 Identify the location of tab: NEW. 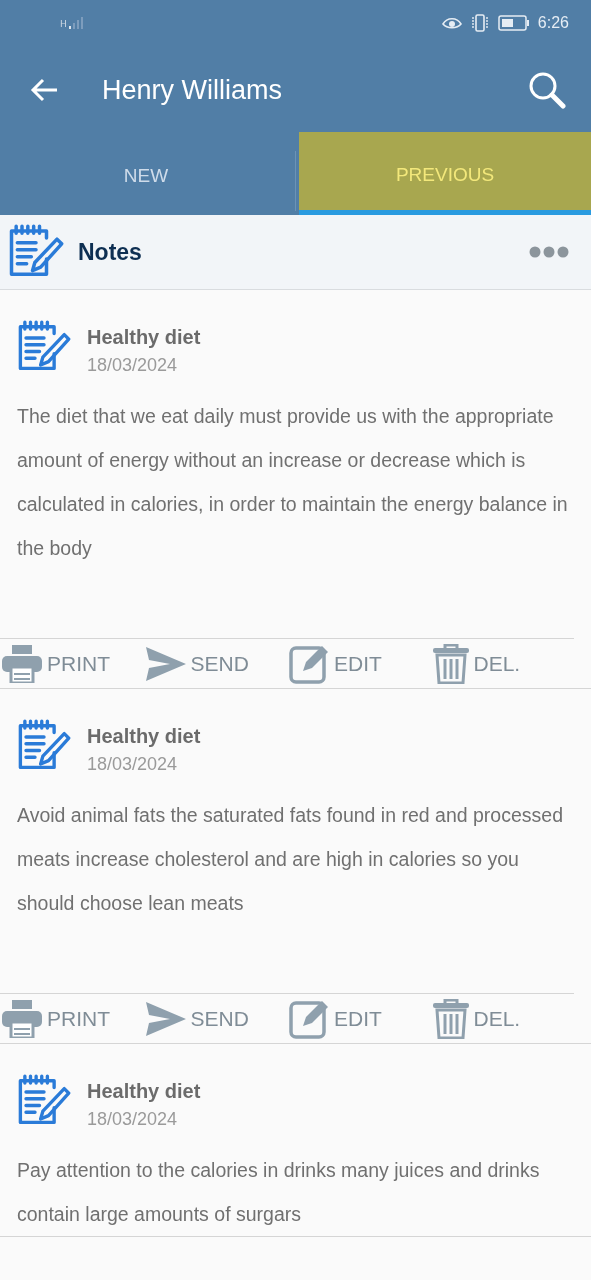
(146, 175).